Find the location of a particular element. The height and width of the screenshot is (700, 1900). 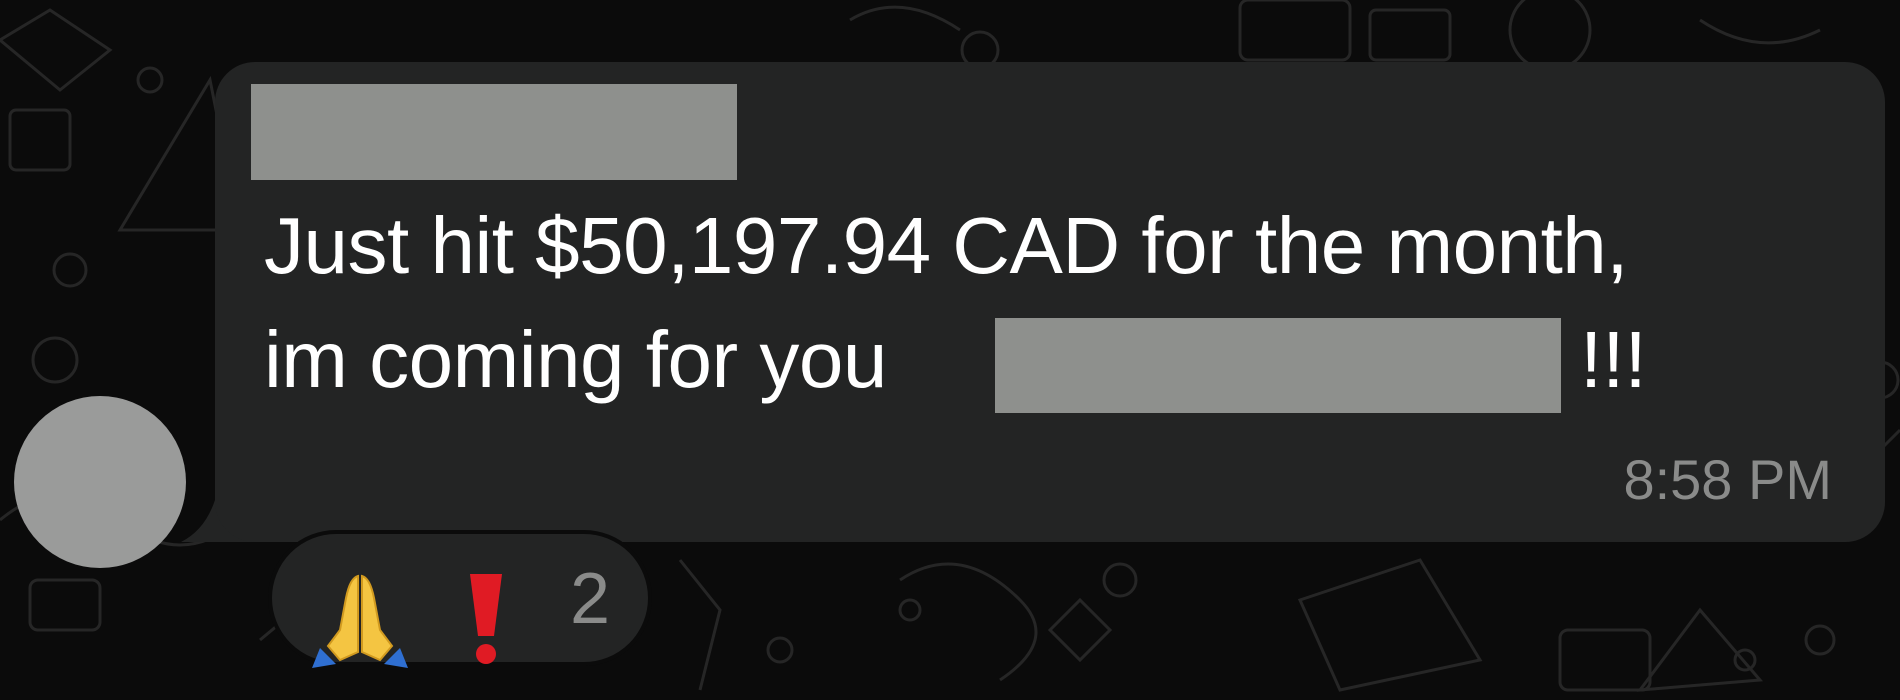

sender-avatar is located at coordinates (100, 482).